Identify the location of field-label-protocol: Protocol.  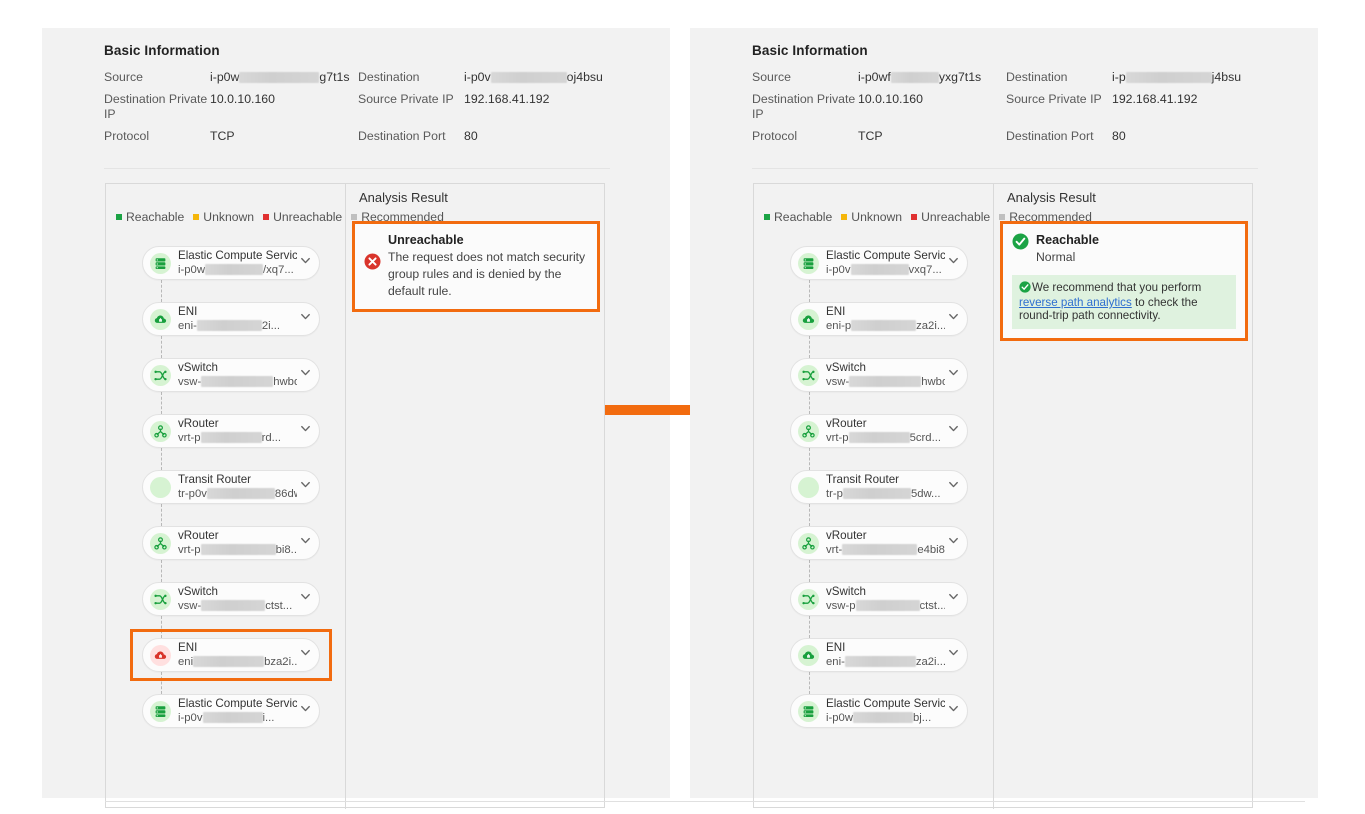
(775, 136).